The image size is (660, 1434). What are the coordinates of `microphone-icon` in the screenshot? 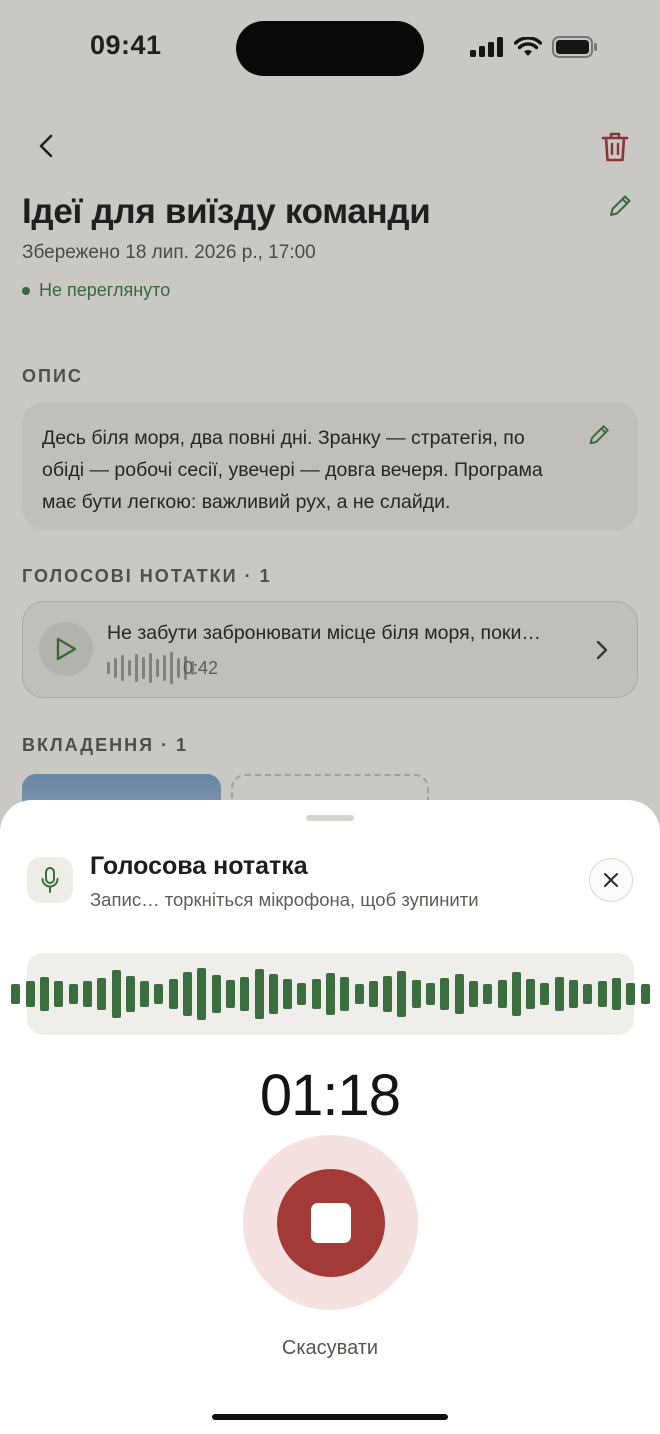 It's located at (50, 880).